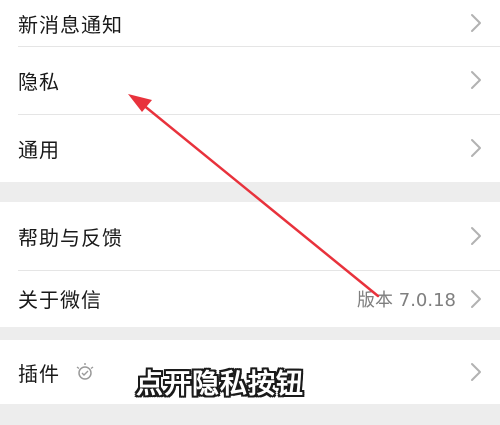  What do you see at coordinates (39, 81) in the screenshot?
I see `row-label: 隐私` at bounding box center [39, 81].